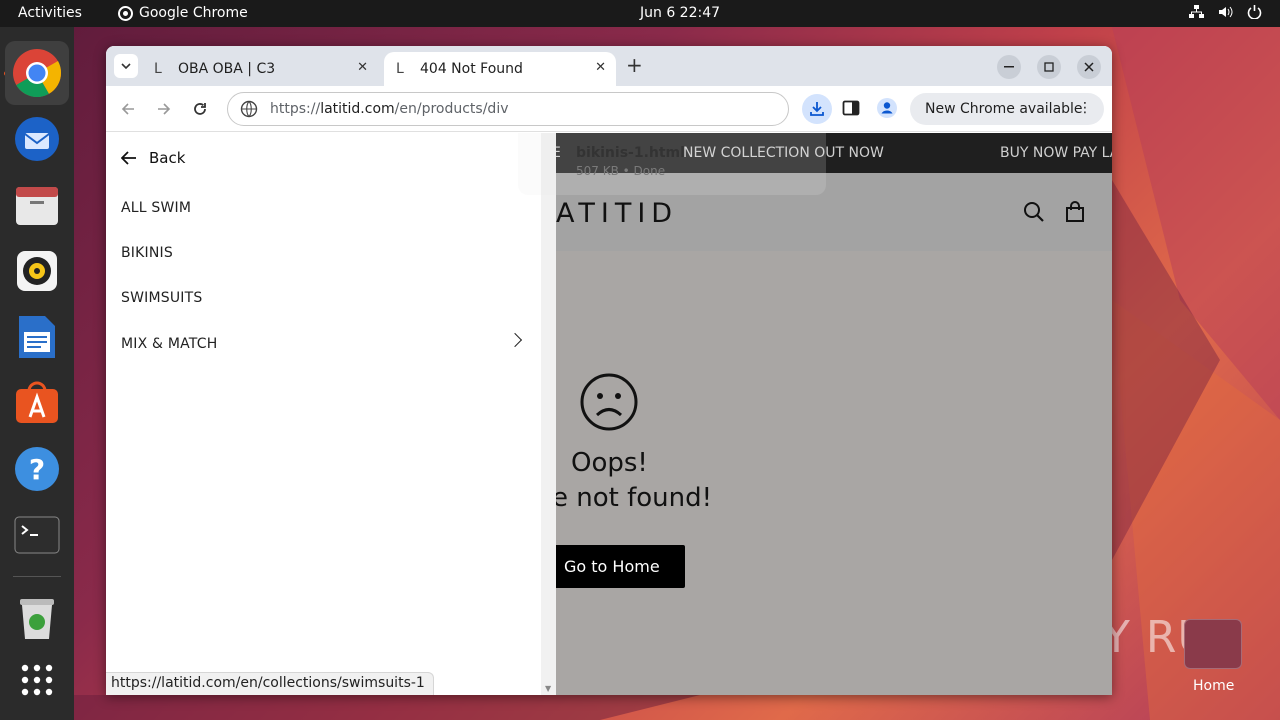 The height and width of the screenshot is (720, 1280). What do you see at coordinates (609, 463) in the screenshot?
I see `error-heading: Oops!` at bounding box center [609, 463].